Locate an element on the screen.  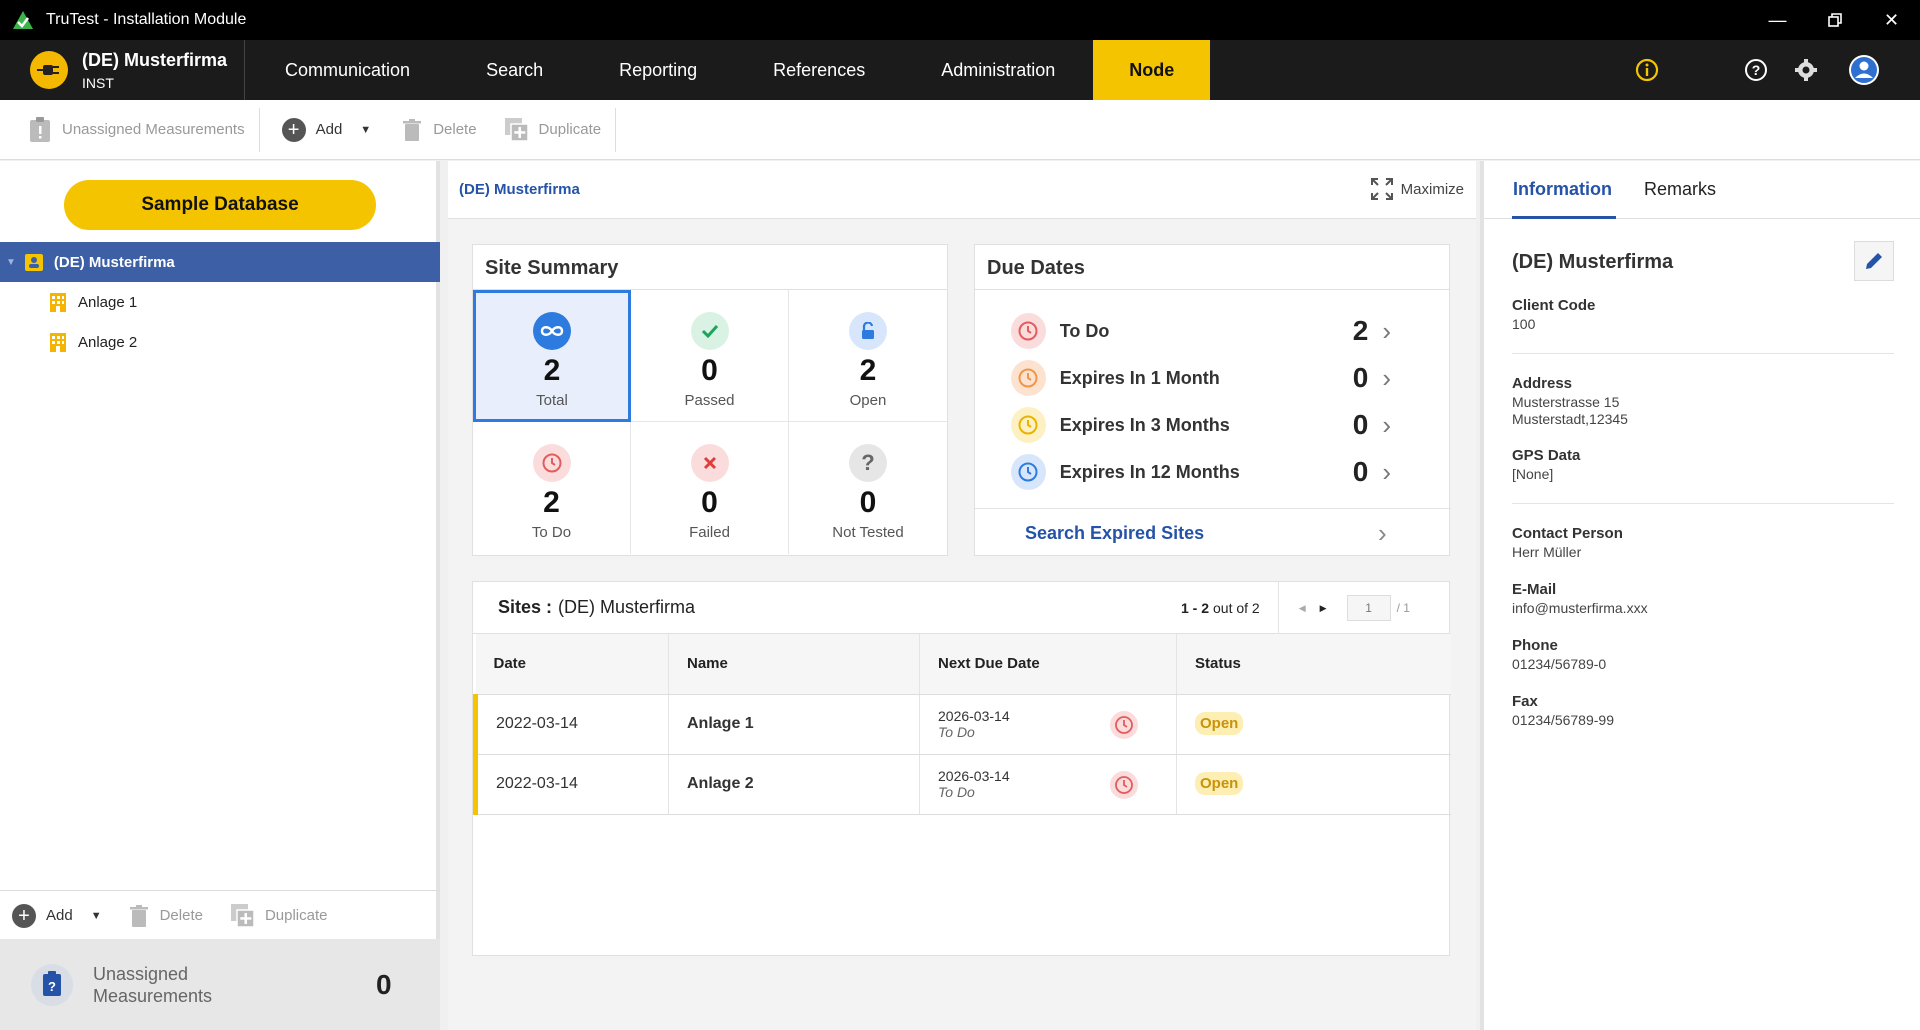
address-label: Address is located at coordinates (1542, 383).